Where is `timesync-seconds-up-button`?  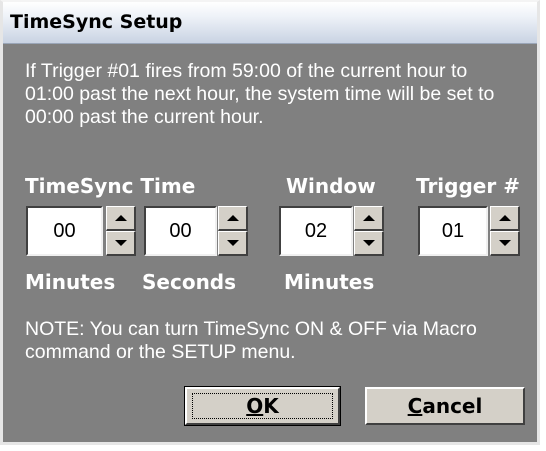 timesync-seconds-up-button is located at coordinates (233, 218).